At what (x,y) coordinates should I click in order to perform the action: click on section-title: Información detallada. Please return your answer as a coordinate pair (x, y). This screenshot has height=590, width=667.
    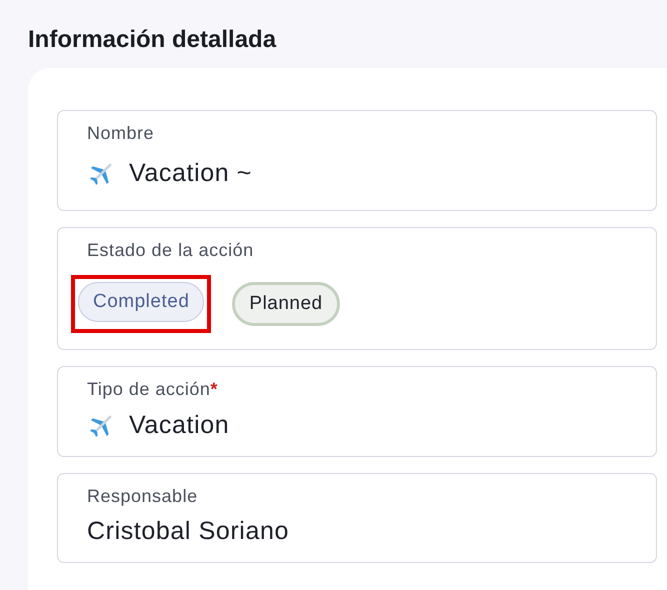
    Looking at the image, I should click on (152, 40).